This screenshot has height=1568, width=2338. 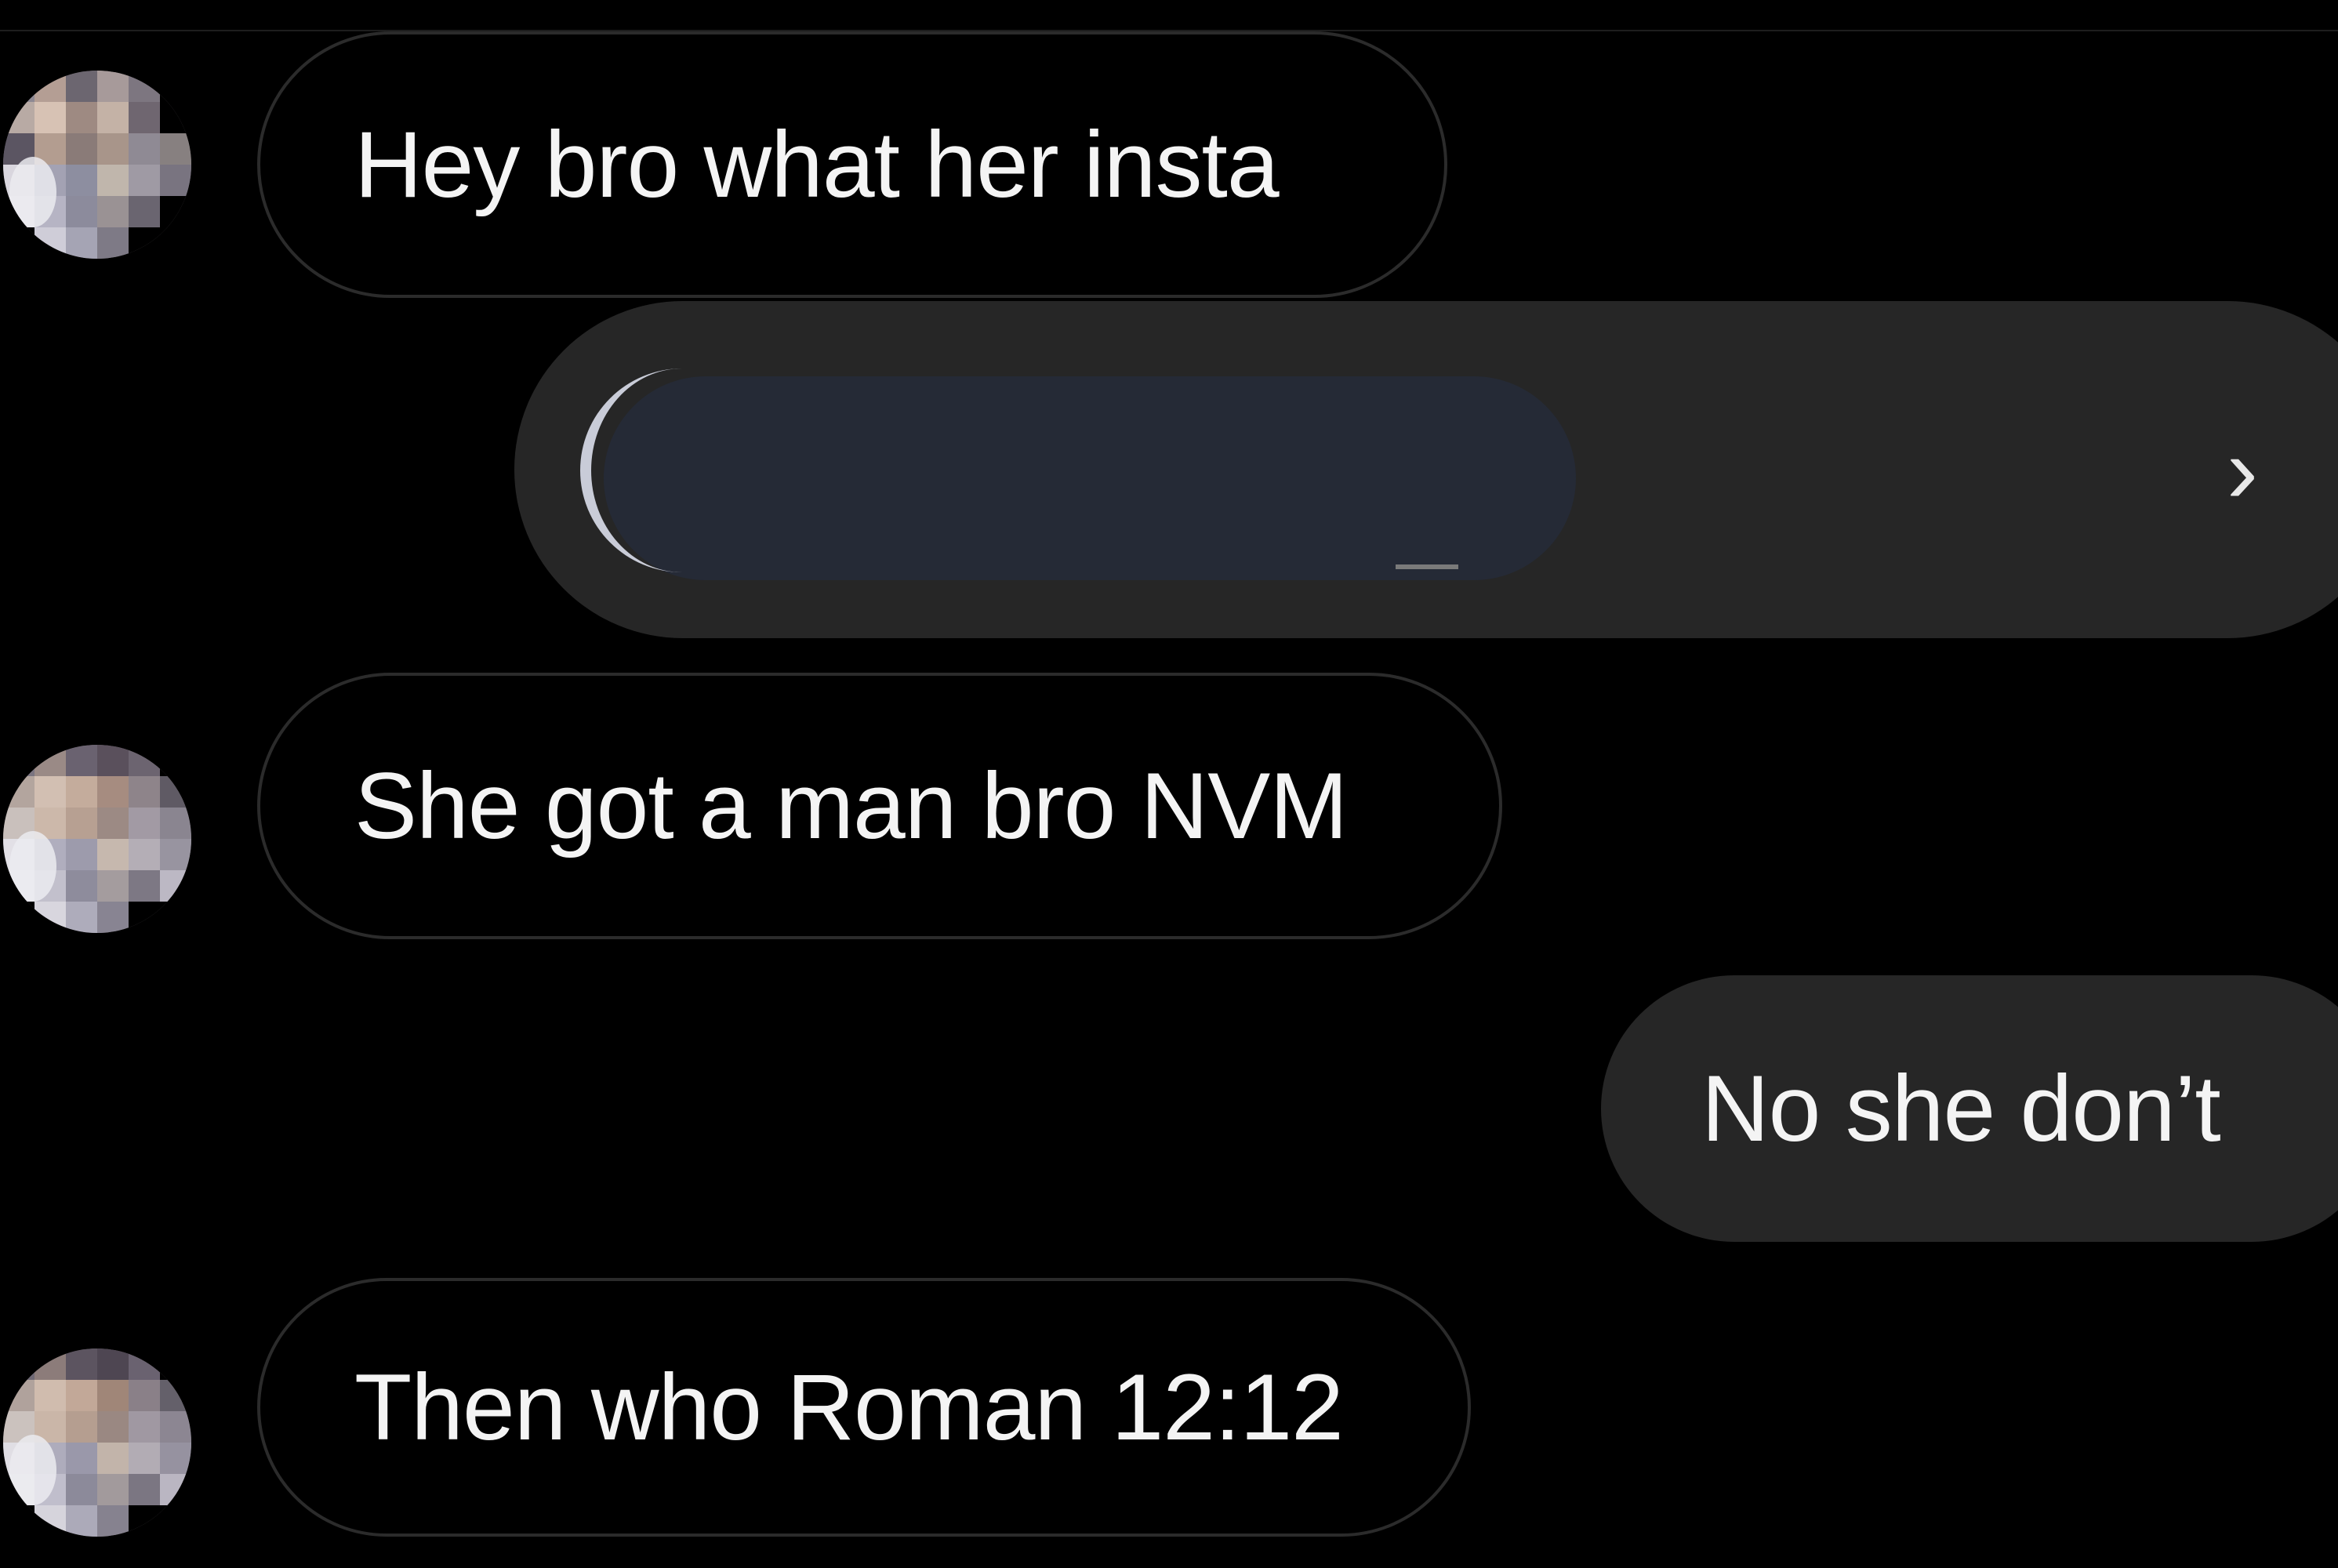 I want to click on redaction-mark, so click(x=1427, y=566).